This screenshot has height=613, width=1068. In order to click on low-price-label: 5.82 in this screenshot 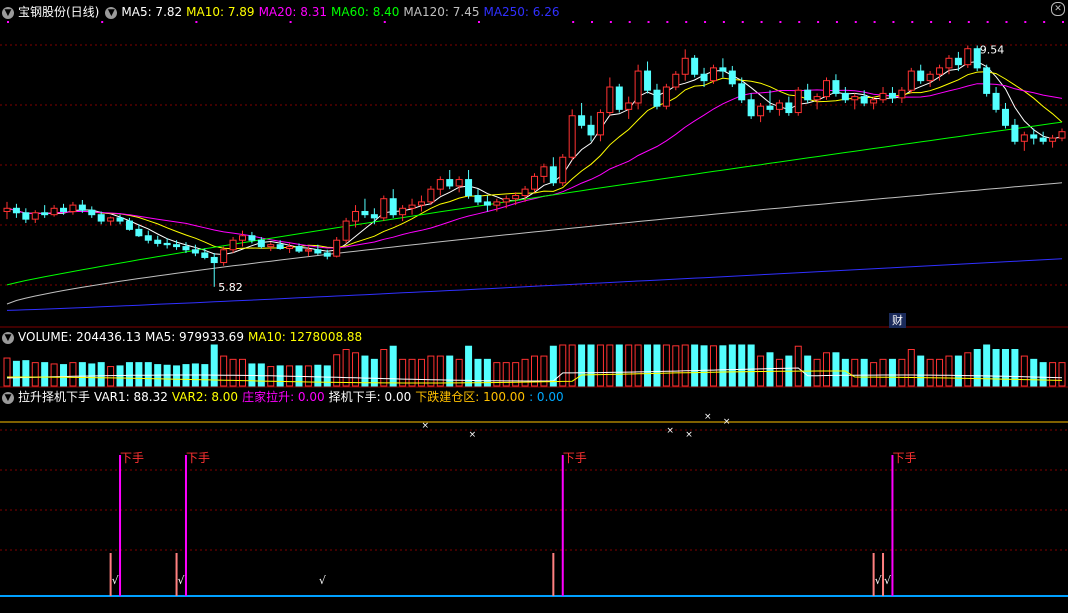, I will do `click(230, 287)`.